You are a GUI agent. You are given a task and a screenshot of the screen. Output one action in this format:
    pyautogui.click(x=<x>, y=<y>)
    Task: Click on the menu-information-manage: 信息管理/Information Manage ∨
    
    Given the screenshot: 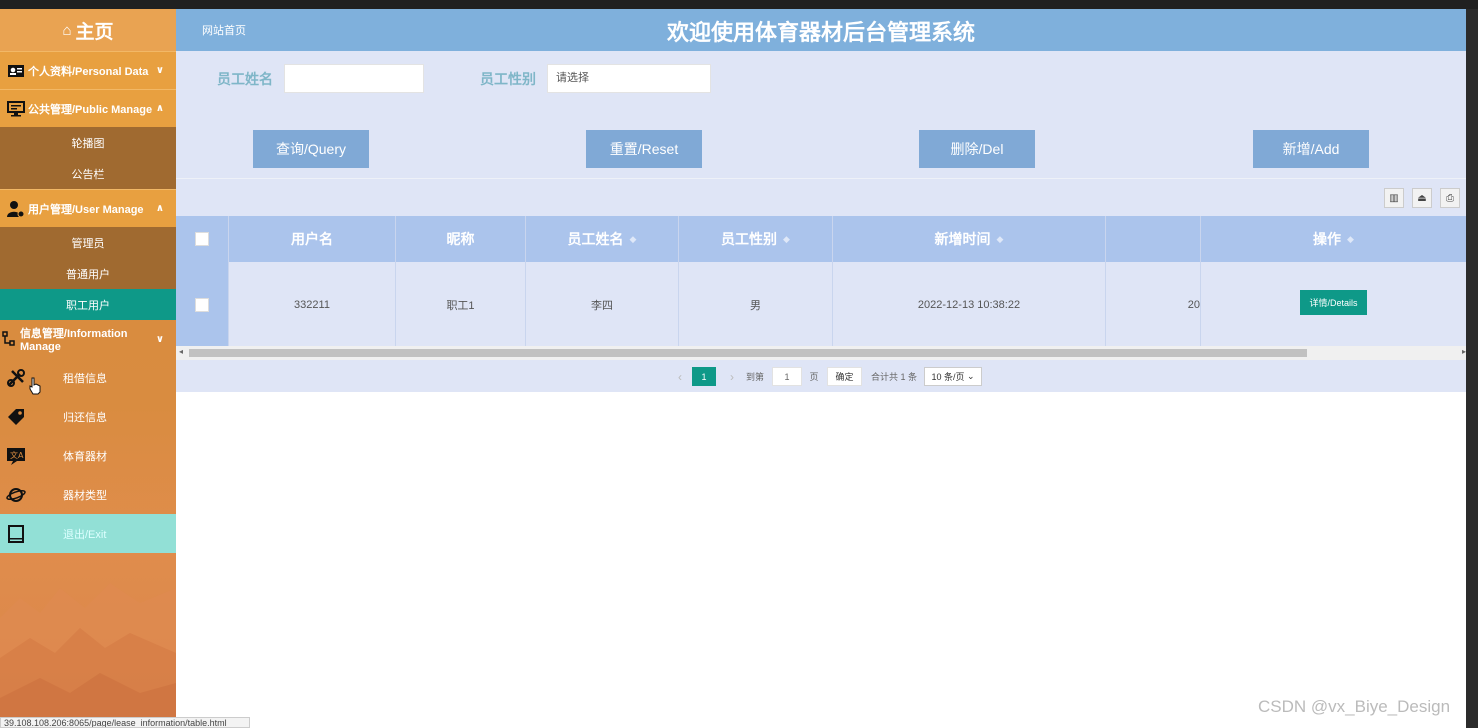 What is the action you would take?
    pyautogui.click(x=88, y=339)
    